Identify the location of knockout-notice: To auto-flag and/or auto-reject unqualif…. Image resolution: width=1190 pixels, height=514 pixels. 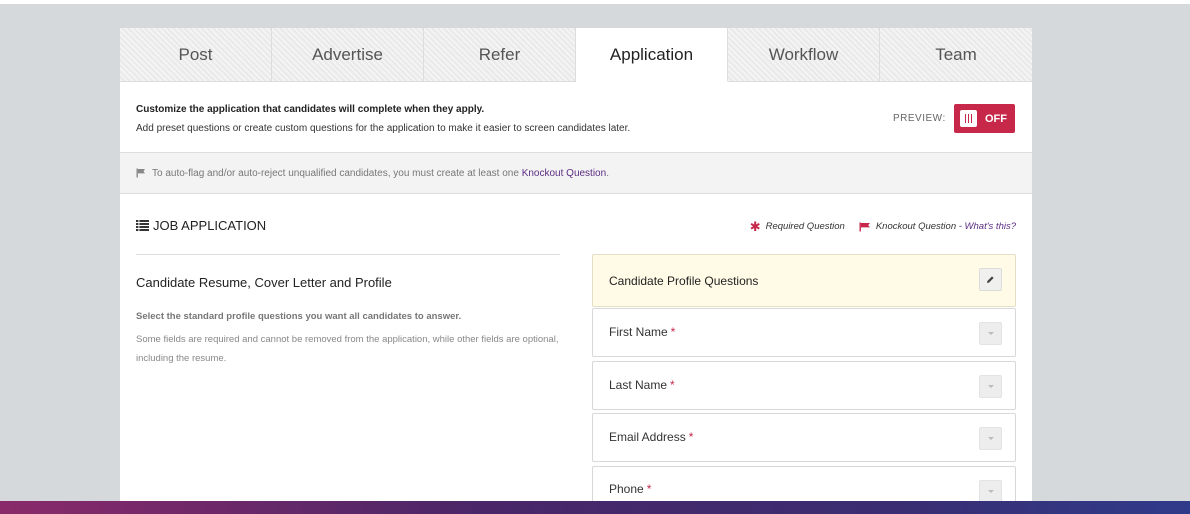
(576, 173).